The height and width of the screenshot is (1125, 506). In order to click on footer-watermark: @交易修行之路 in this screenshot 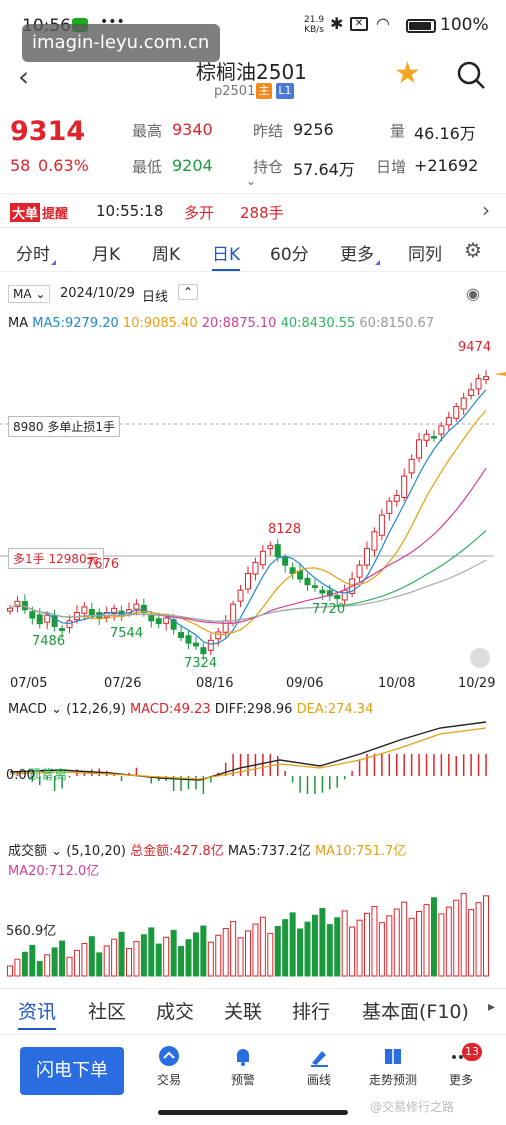, I will do `click(412, 1107)`.